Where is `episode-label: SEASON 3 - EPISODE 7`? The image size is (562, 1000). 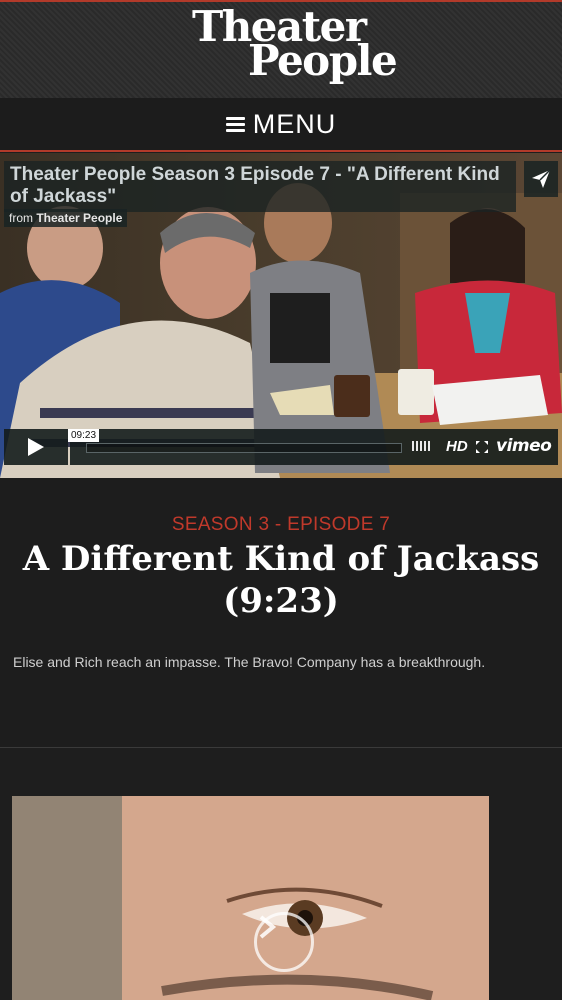
episode-label: SEASON 3 - EPISODE 7 is located at coordinates (281, 524).